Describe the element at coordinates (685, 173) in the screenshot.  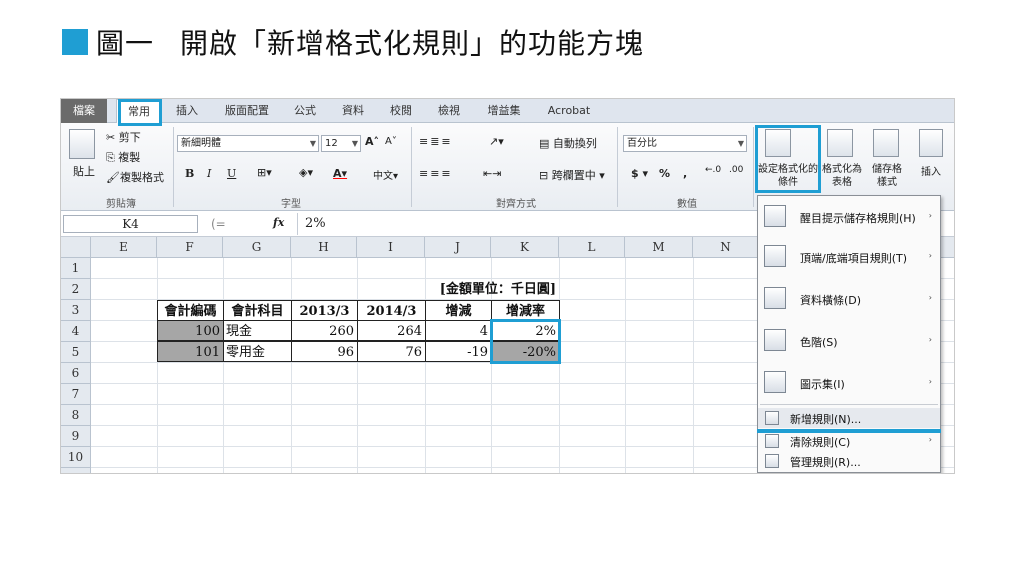
I see `comma-button: ,` at that location.